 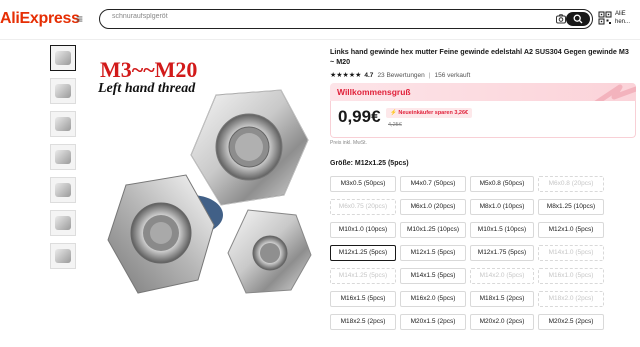 What do you see at coordinates (502, 230) in the screenshot?
I see `size-option: M10x1.5 (10pcs)` at bounding box center [502, 230].